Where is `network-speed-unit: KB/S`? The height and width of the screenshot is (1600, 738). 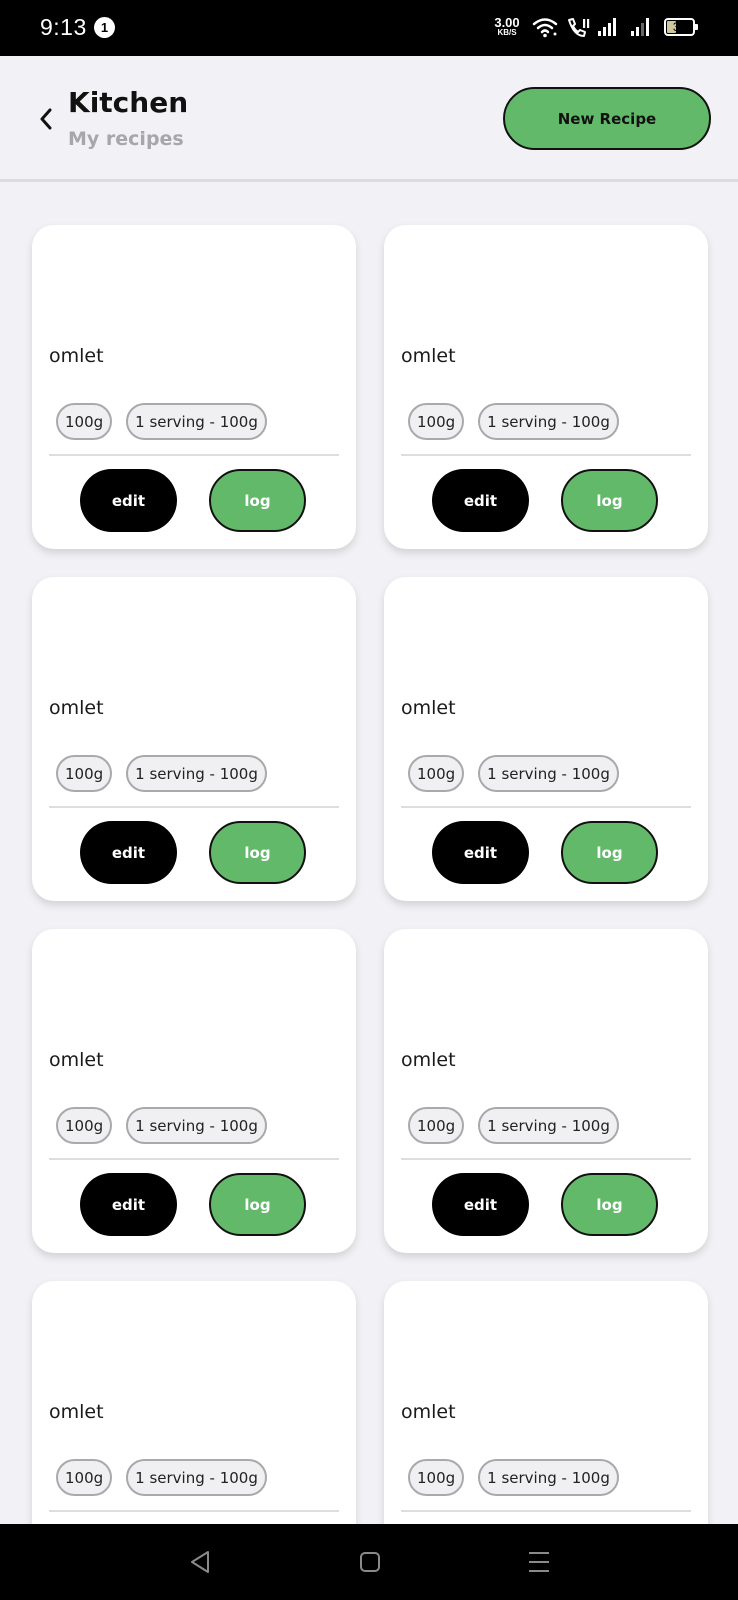 network-speed-unit: KB/S is located at coordinates (507, 32).